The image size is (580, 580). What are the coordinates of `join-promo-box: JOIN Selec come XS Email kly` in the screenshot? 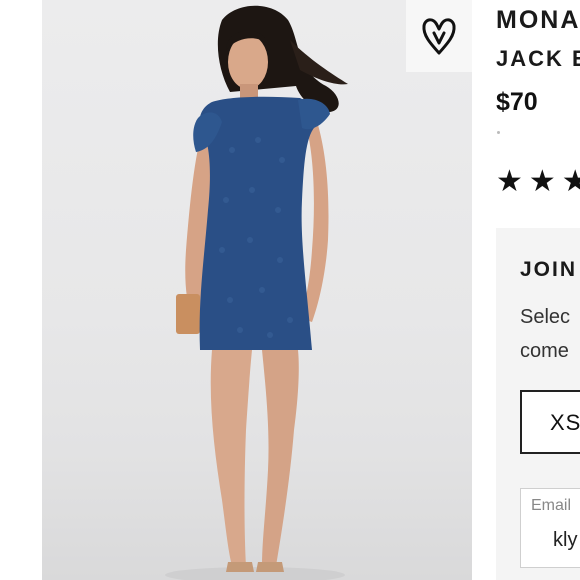 It's located at (538, 404).